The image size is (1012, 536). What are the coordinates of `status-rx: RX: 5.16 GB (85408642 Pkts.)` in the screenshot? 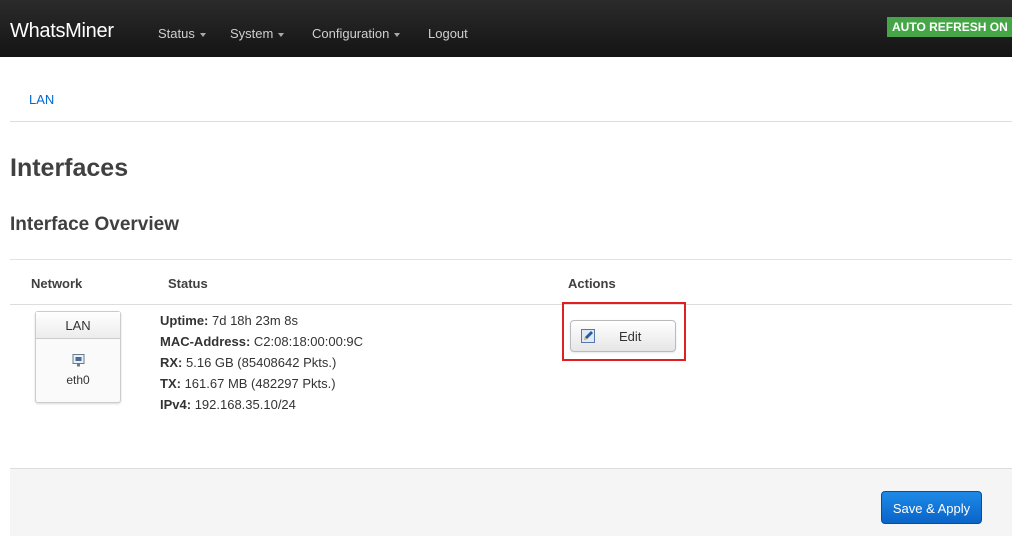 It's located at (248, 362).